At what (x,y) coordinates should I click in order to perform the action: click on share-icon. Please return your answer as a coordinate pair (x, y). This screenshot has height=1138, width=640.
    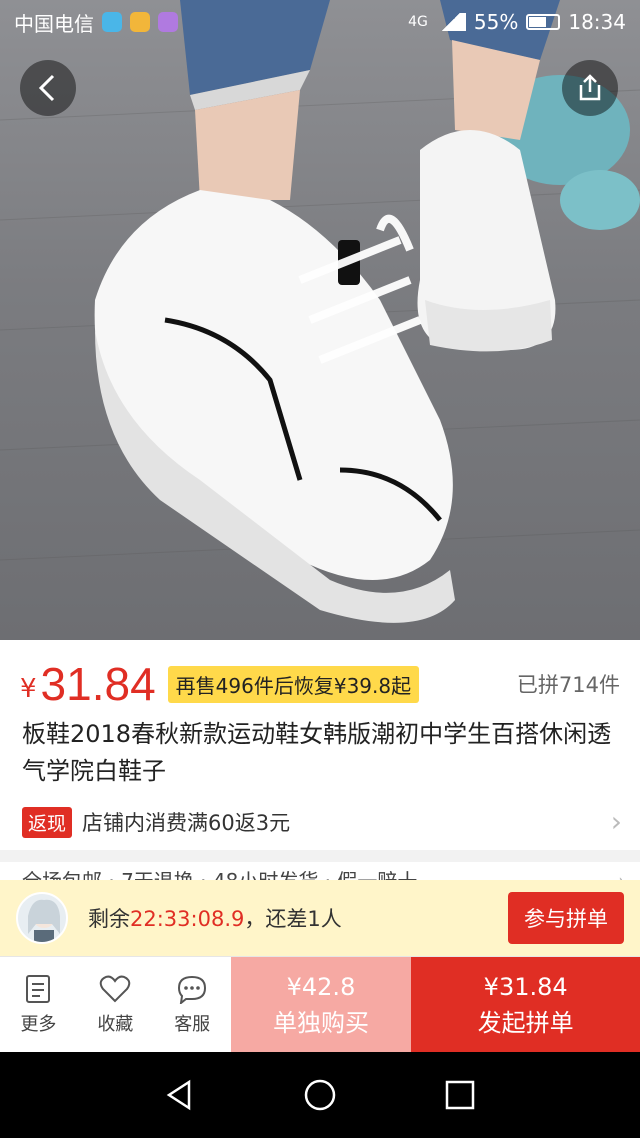
    Looking at the image, I should click on (590, 87).